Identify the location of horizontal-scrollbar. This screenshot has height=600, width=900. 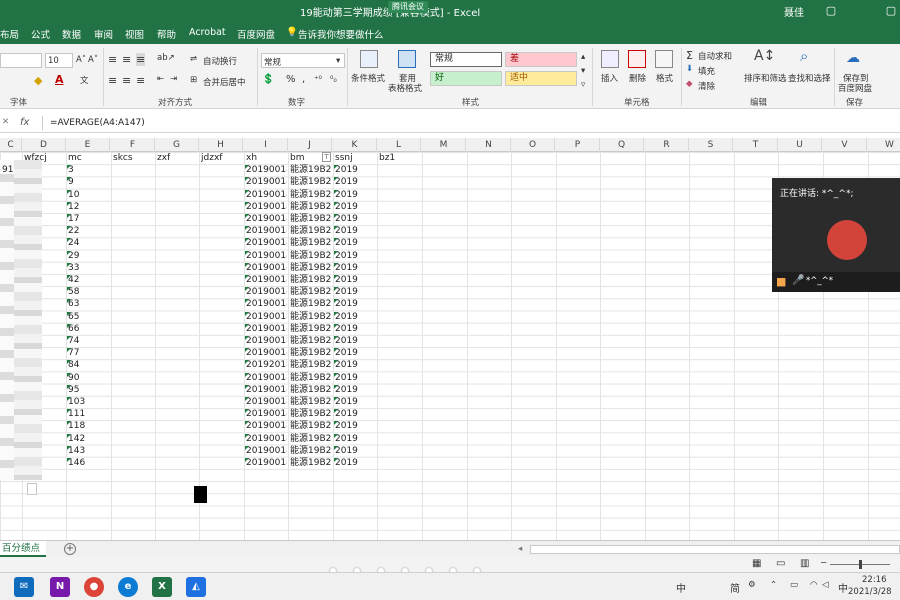
(715, 549).